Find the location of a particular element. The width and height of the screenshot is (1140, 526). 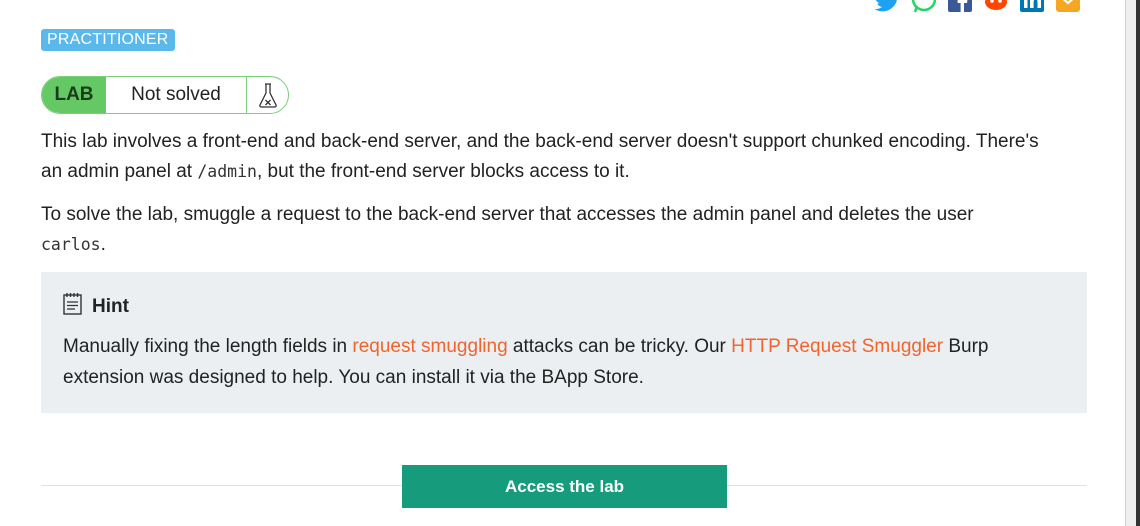

notepad-icon is located at coordinates (73, 306).